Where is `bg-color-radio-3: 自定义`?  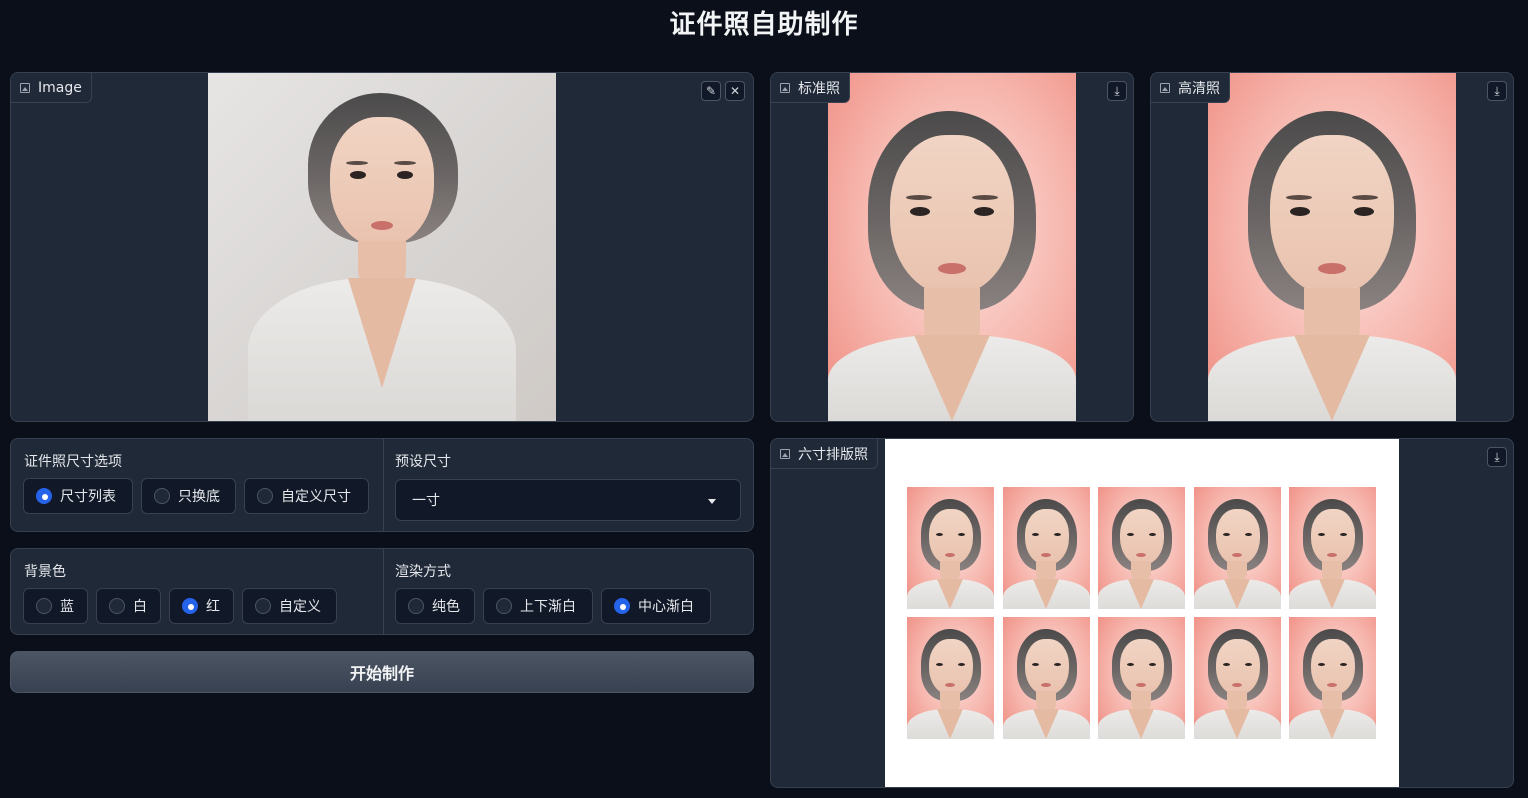
bg-color-radio-3: 自定义 is located at coordinates (289, 606).